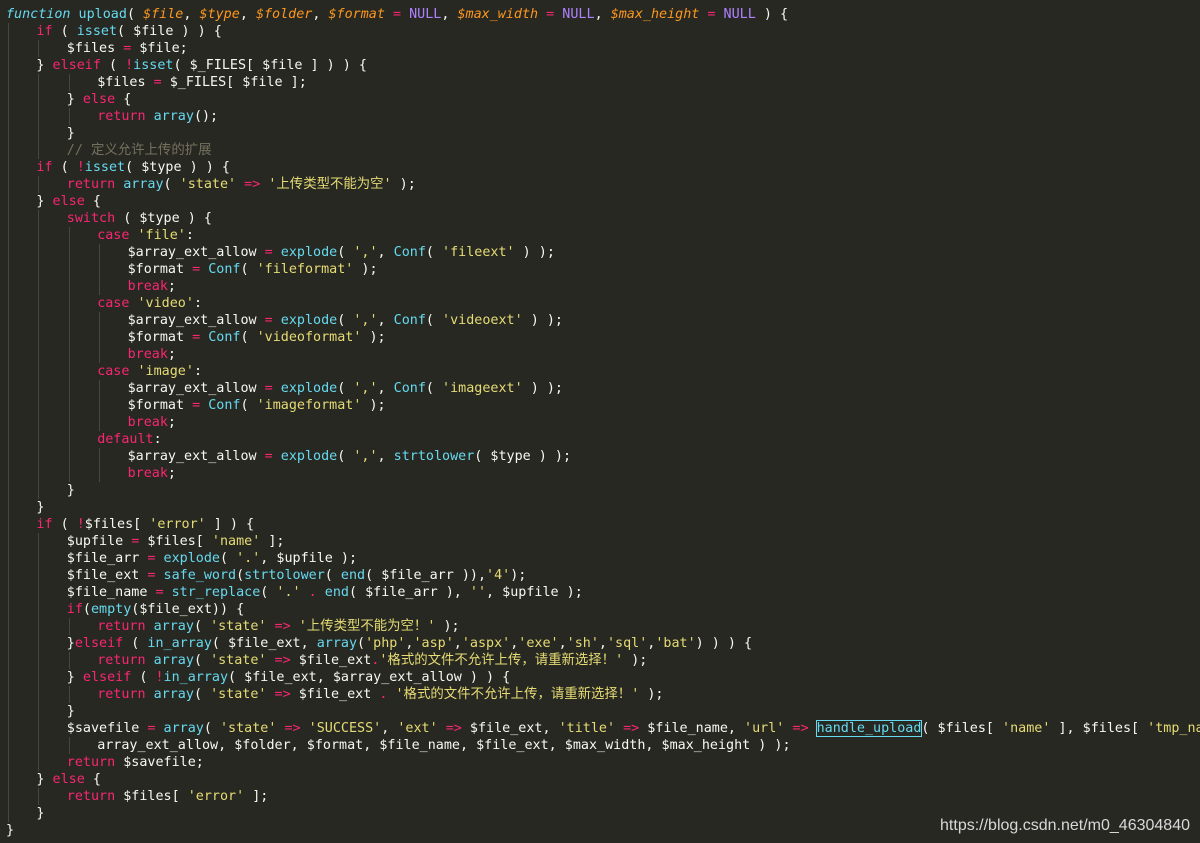  What do you see at coordinates (253, 269) in the screenshot?
I see `code-line: $format = Conf( 'fileformat' );` at bounding box center [253, 269].